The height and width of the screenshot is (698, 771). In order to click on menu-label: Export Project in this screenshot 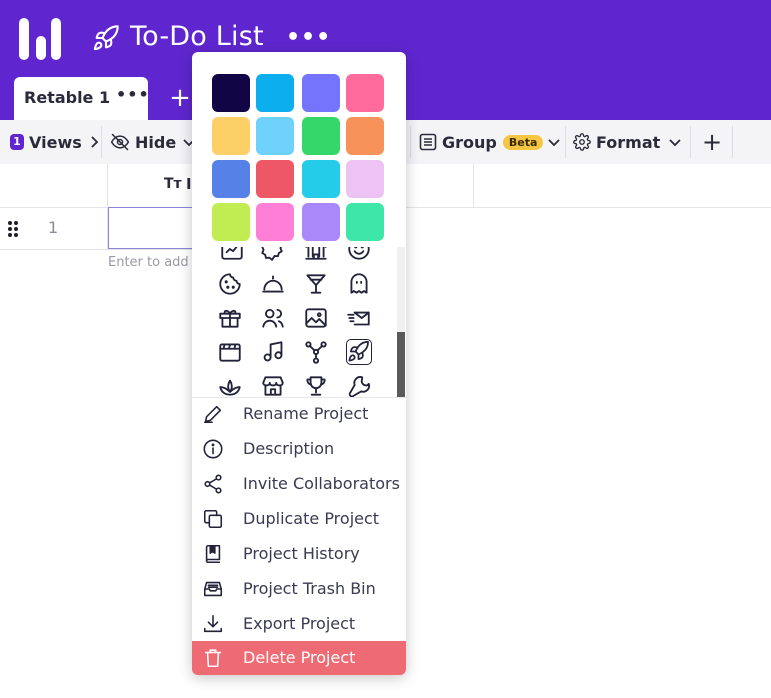, I will do `click(299, 623)`.